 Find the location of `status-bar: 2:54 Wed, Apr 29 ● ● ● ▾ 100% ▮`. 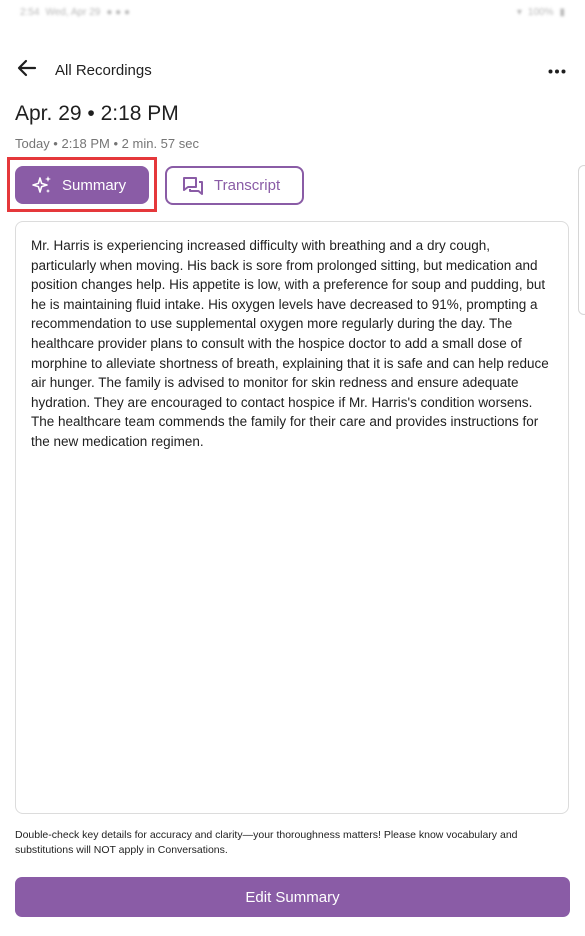

status-bar: 2:54 Wed, Apr 29 ● ● ● ▾ 100% ▮ is located at coordinates (292, 13).